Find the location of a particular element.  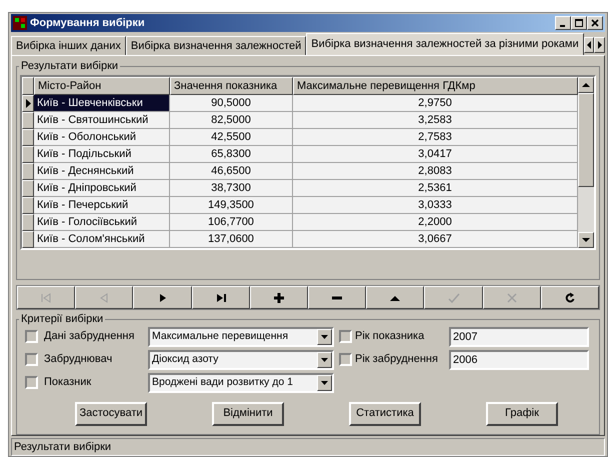

table-cell: 38,7300 is located at coordinates (231, 188).